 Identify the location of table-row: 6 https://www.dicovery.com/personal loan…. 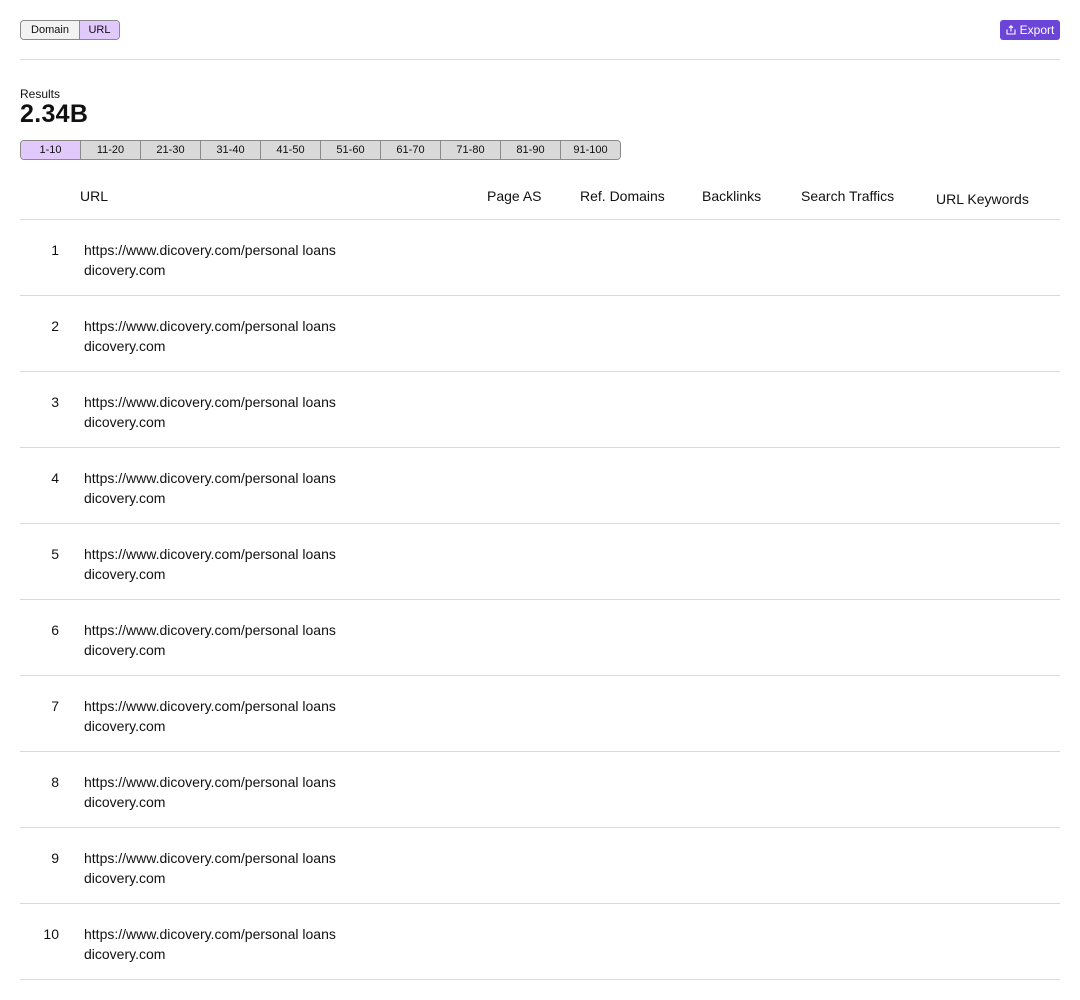
(540, 638).